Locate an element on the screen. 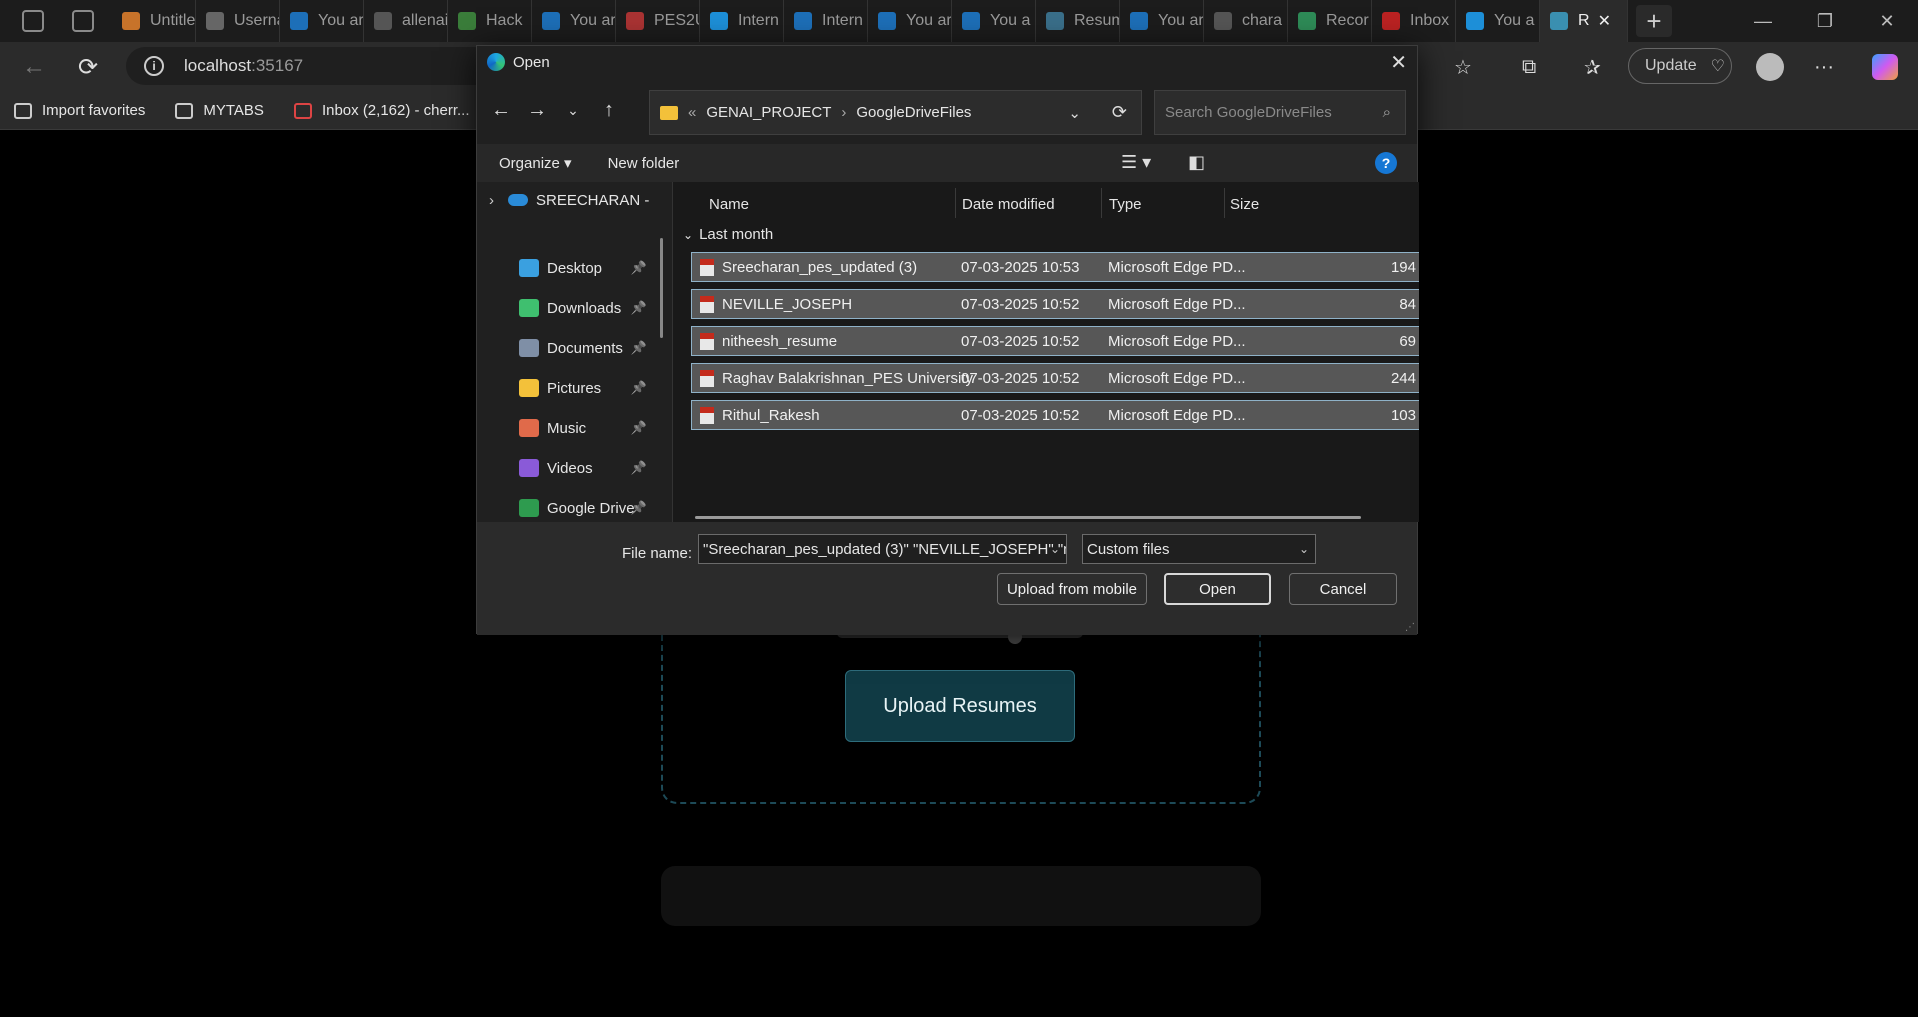 The width and height of the screenshot is (1918, 1017). browser-tab: allenai is located at coordinates (406, 21).